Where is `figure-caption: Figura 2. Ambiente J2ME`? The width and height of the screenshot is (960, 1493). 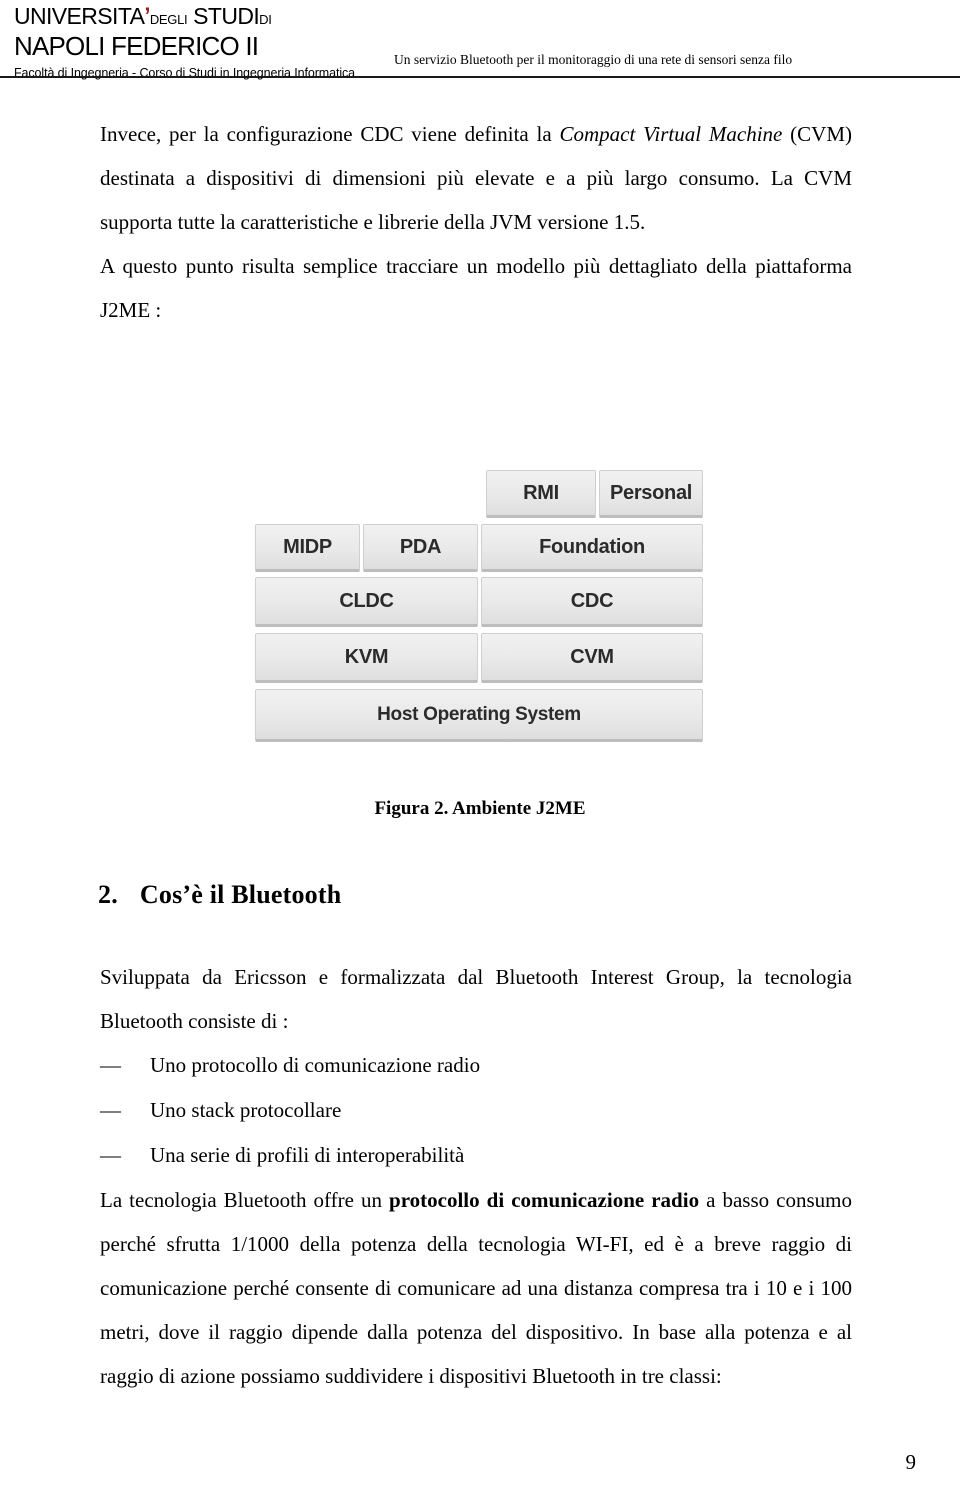
figure-caption: Figura 2. Ambiente J2ME is located at coordinates (480, 808).